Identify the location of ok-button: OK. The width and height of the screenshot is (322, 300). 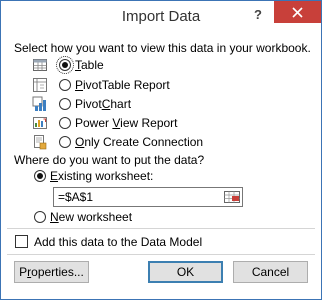
(185, 272).